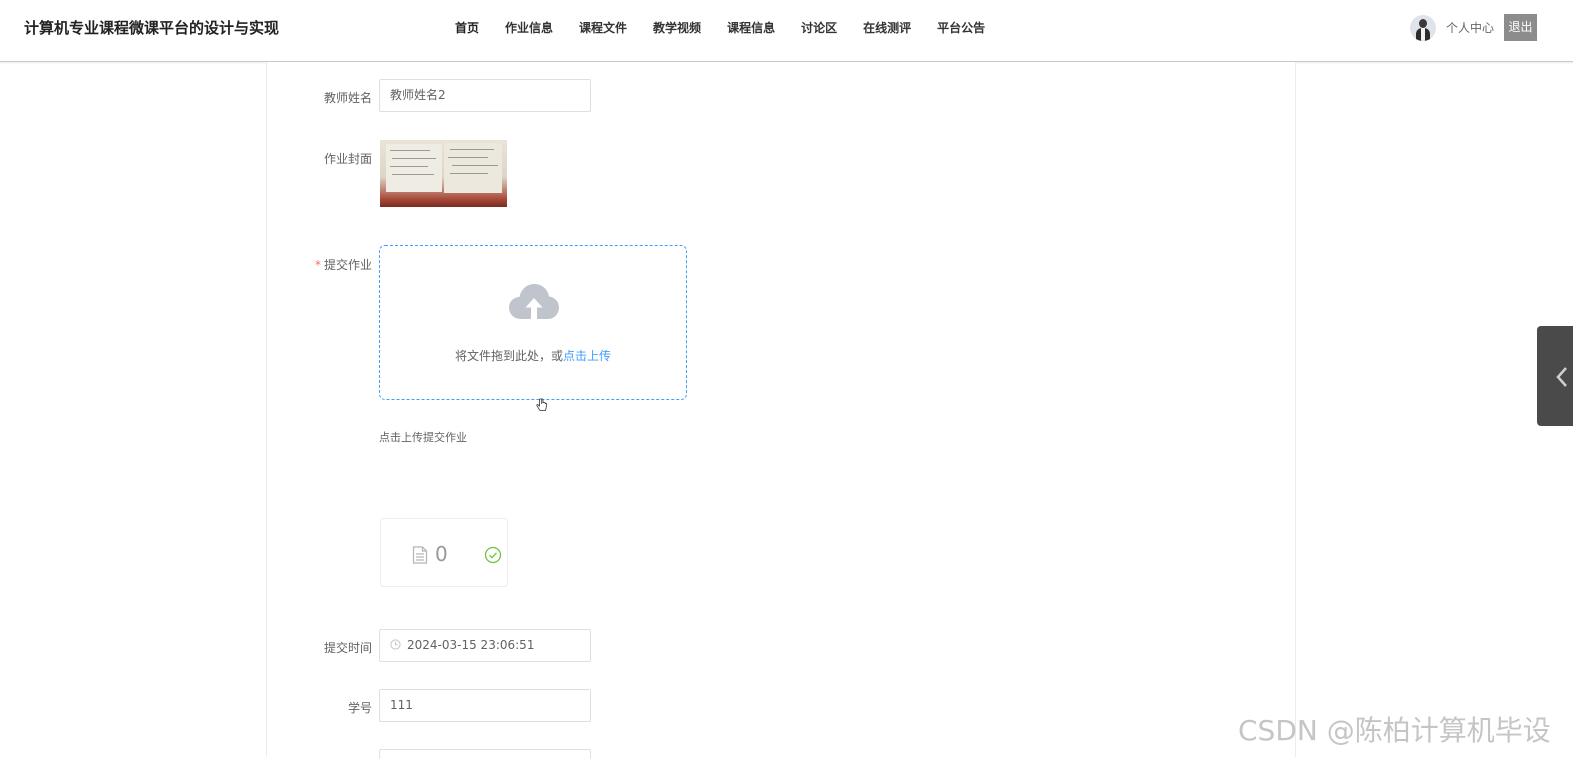 The width and height of the screenshot is (1573, 759). What do you see at coordinates (359, 708) in the screenshot?
I see `student-id-label: 学号` at bounding box center [359, 708].